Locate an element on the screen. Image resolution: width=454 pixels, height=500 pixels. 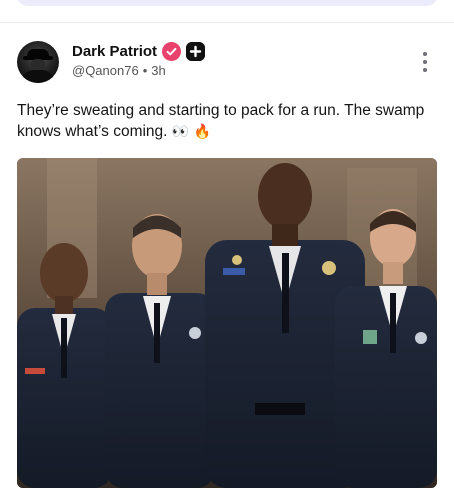
author-name: Dark Patriot is located at coordinates (114, 51).